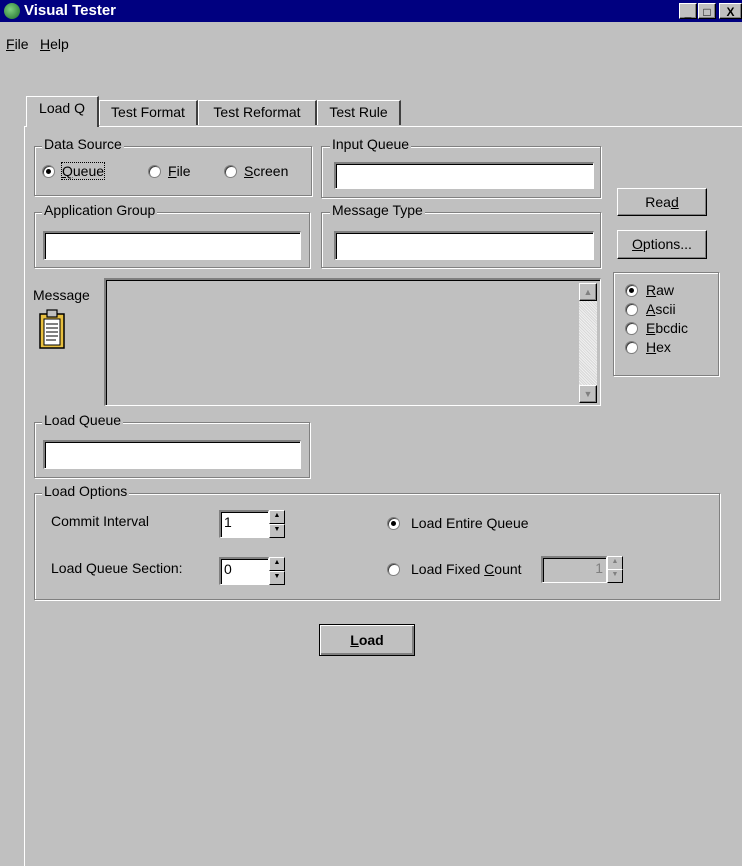 This screenshot has width=742, height=866. I want to click on tab-test-format: Test Format, so click(148, 112).